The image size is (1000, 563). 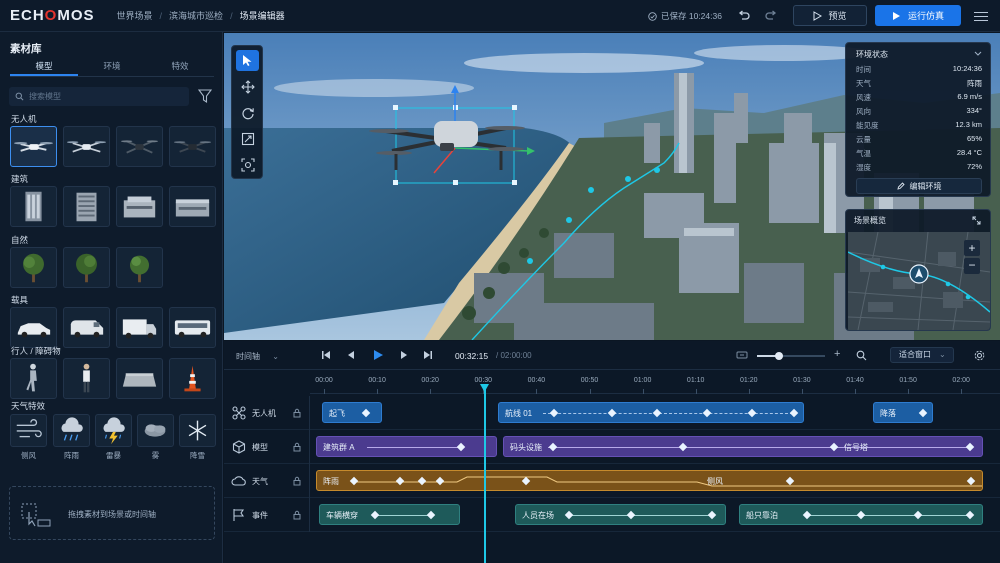 I want to click on settings-icon, so click(x=979, y=355).